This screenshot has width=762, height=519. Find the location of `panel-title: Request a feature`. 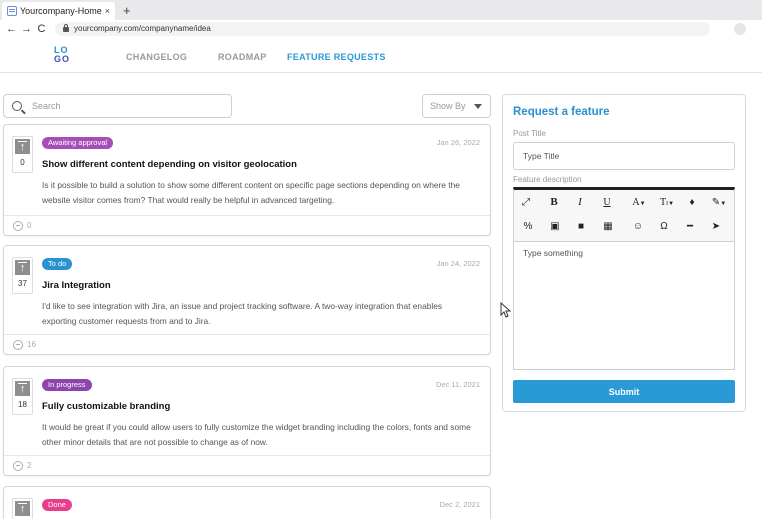

panel-title: Request a feature is located at coordinates (561, 112).